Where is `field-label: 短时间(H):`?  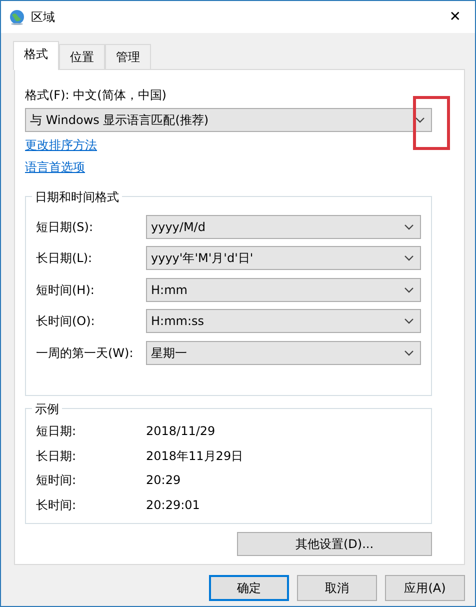
field-label: 短时间(H): is located at coordinates (66, 290).